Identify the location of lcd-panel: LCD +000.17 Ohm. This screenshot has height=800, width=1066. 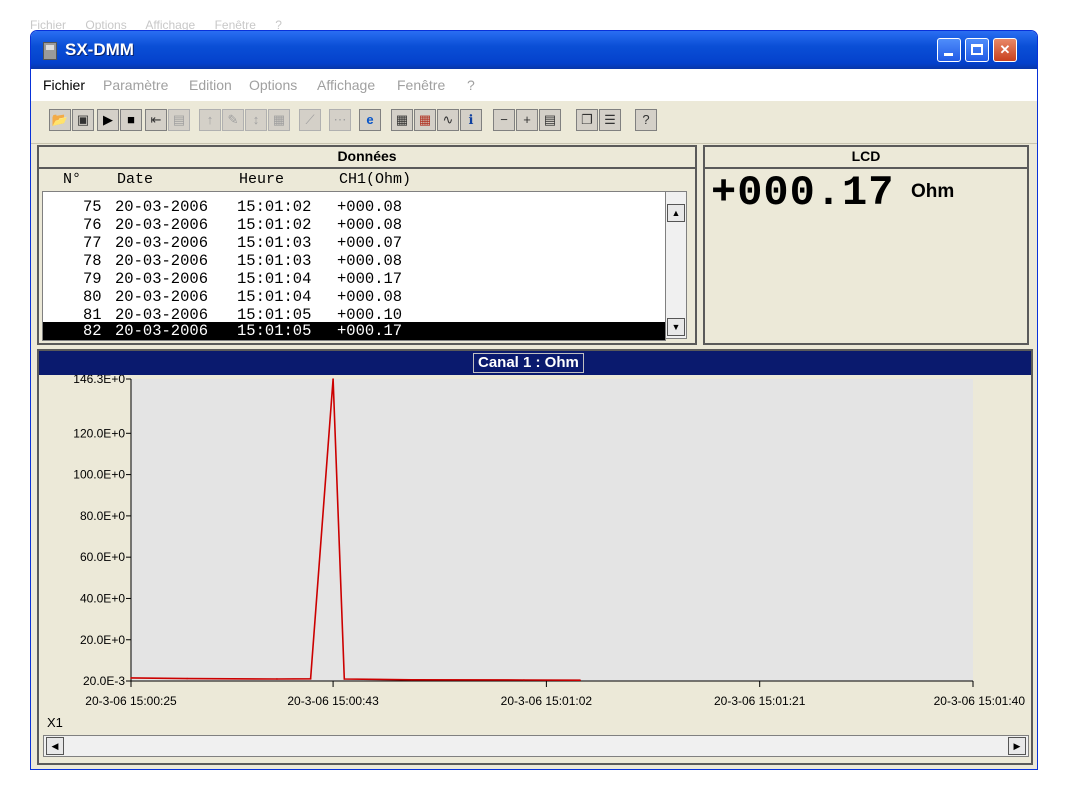
(866, 245).